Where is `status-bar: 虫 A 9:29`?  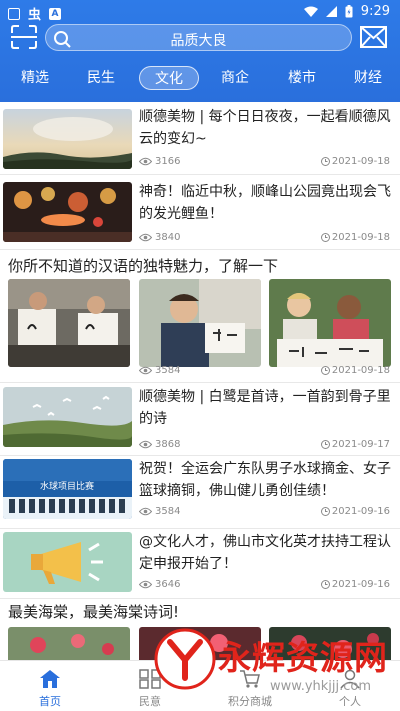
status-bar: 虫 A 9:29 is located at coordinates (200, 12).